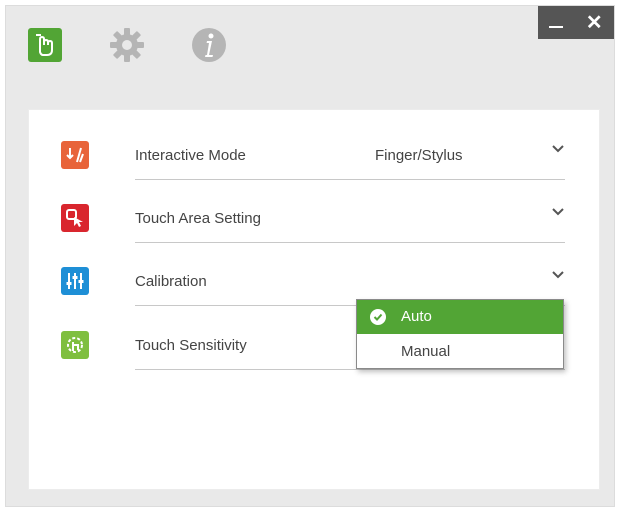 Image resolution: width=620 pixels, height=512 pixels. Describe the element at coordinates (460, 352) in the screenshot. I see `dropdown-option-manual: Manual` at that location.